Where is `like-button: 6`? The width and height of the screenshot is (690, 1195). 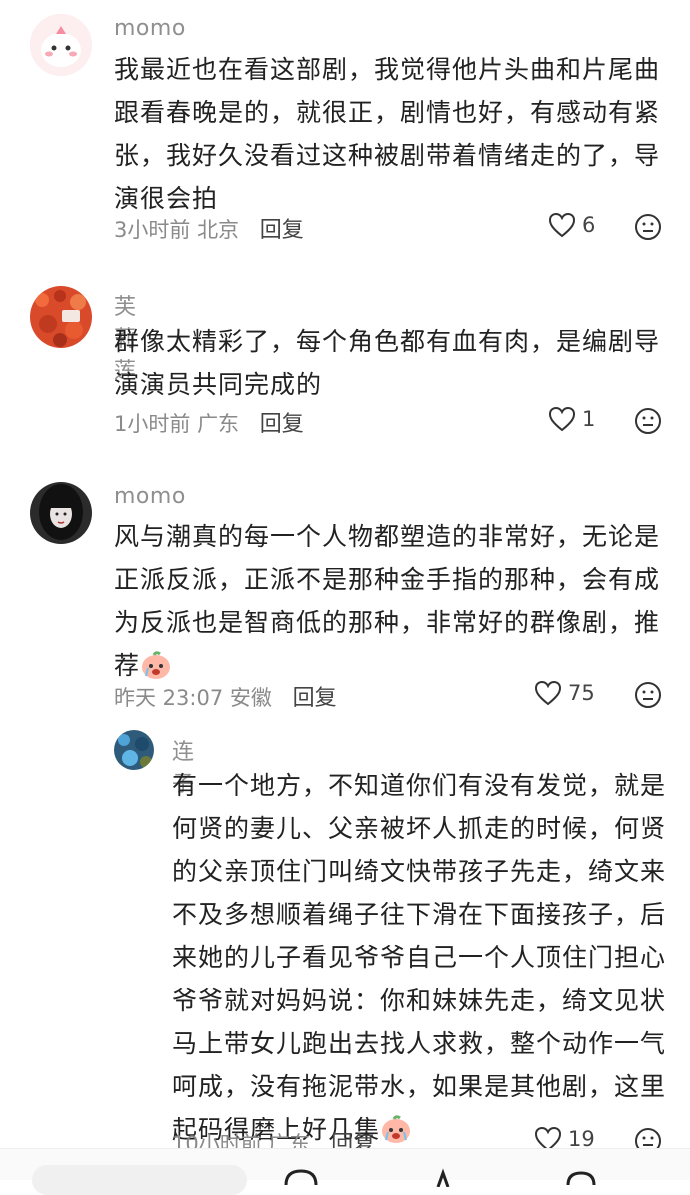
like-button: 6 is located at coordinates (571, 225).